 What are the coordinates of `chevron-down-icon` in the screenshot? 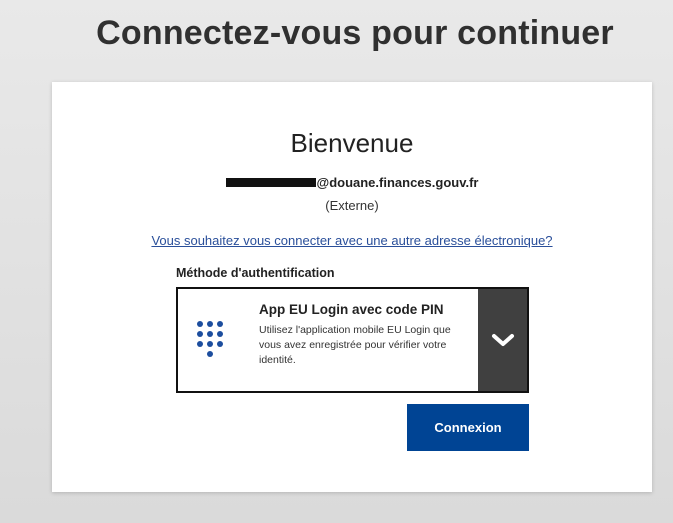 It's located at (502, 340).